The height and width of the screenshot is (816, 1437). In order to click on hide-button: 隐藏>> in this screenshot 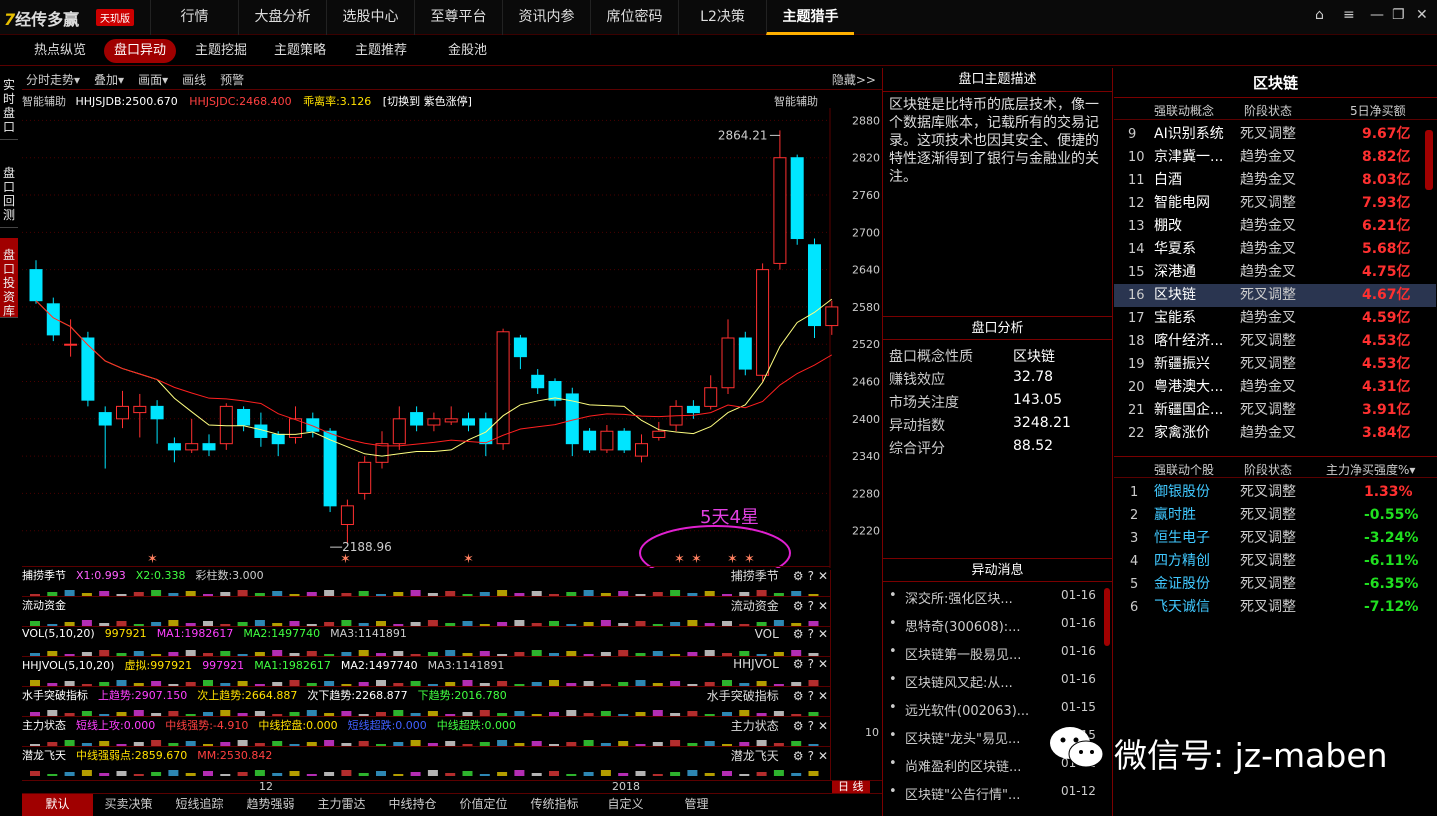, I will do `click(854, 79)`.